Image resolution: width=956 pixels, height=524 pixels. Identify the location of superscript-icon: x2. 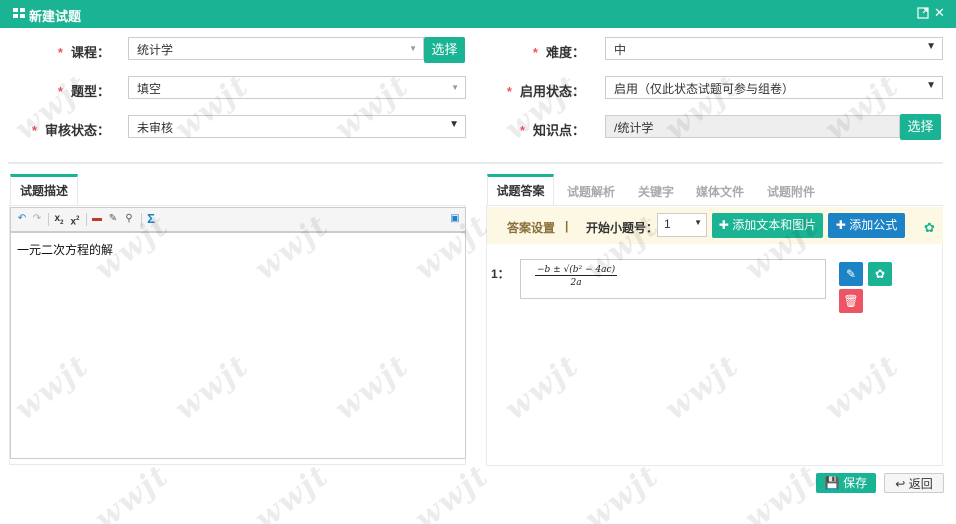
(75, 220).